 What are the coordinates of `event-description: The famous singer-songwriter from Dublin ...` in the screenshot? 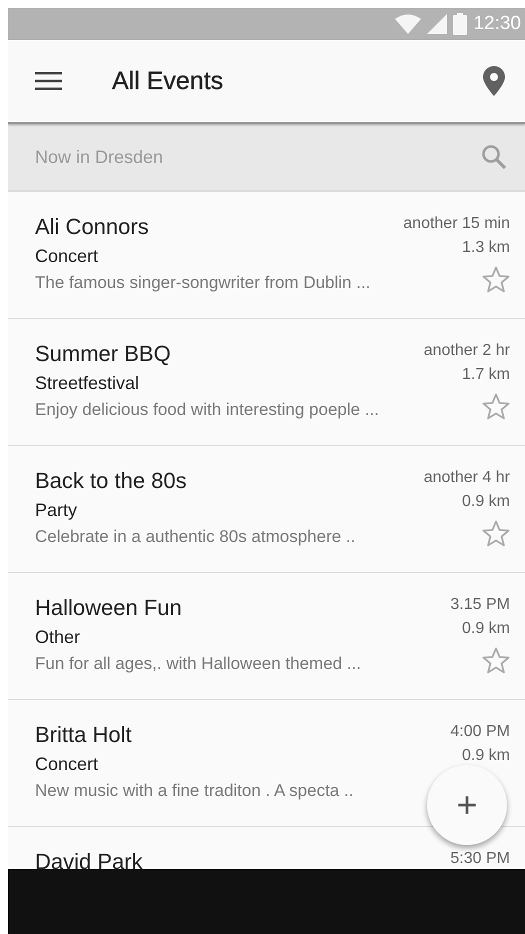 It's located at (203, 283).